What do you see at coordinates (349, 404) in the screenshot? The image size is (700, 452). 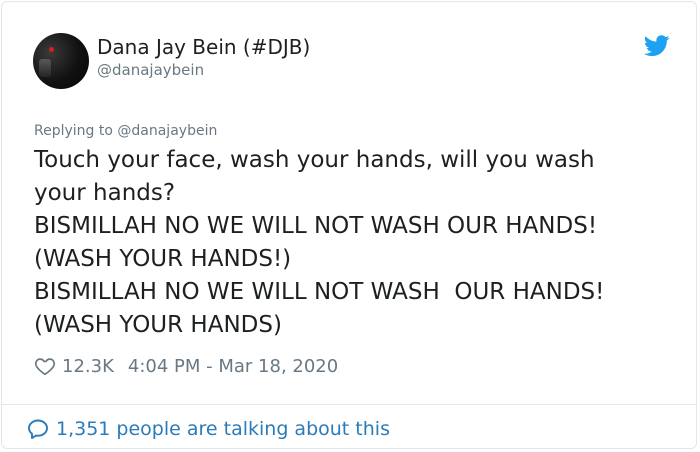 I see `divider` at bounding box center [349, 404].